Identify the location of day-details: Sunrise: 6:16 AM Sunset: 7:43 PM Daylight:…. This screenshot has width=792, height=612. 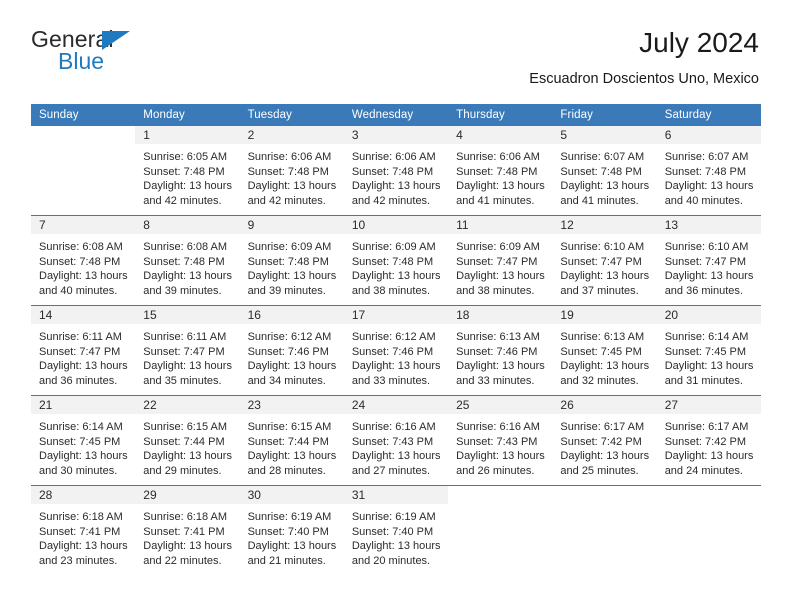
(500, 446).